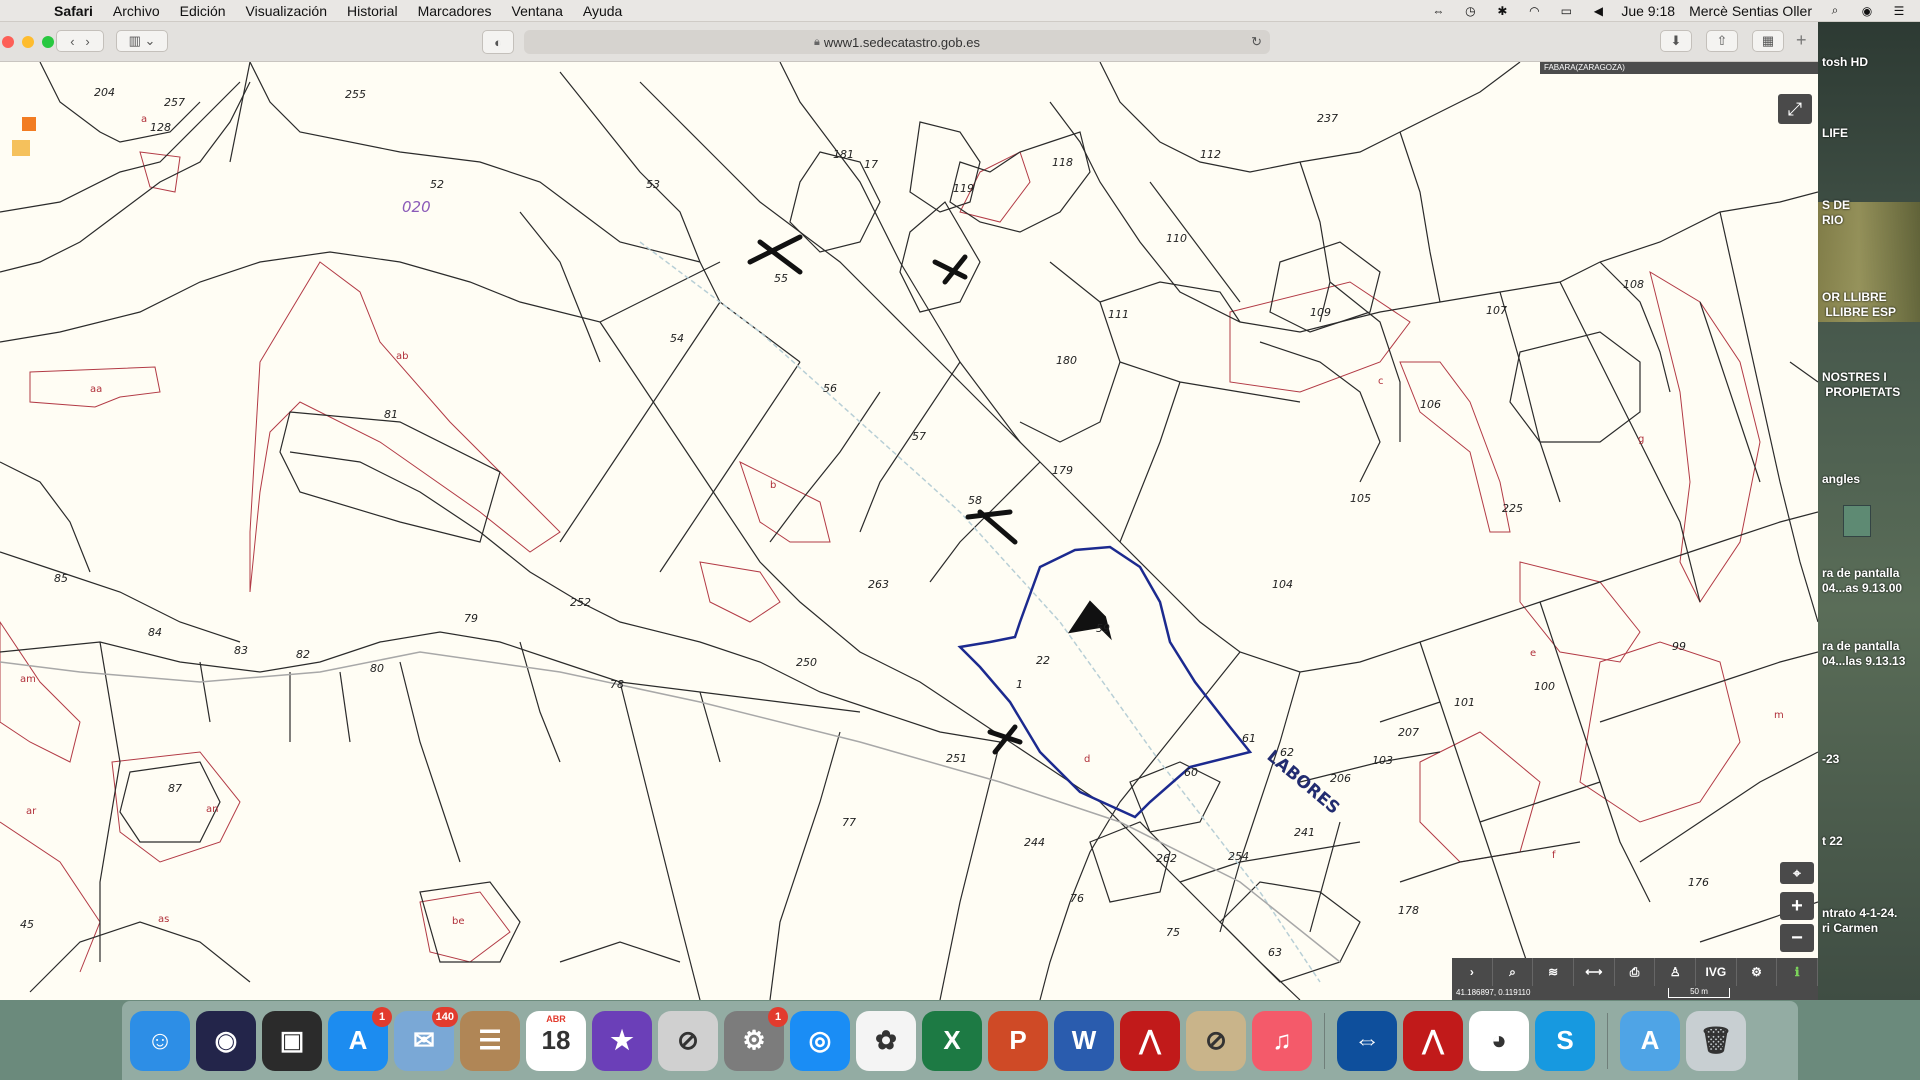 The height and width of the screenshot is (1080, 1920). I want to click on tool-info-button: ℹ, so click(1797, 972).